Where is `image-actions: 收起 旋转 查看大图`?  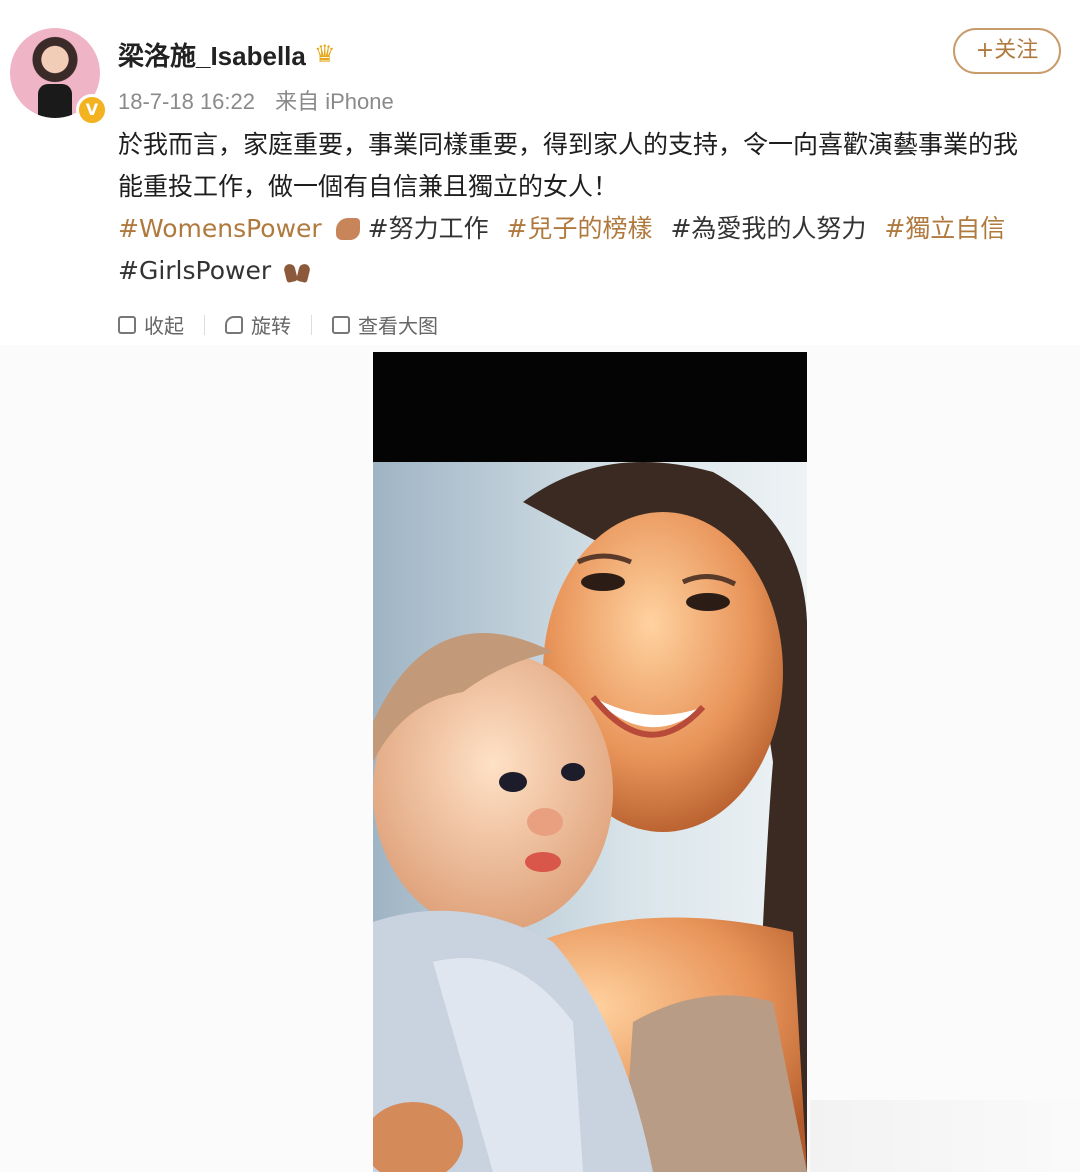
image-actions: 收起 旋转 查看大图 is located at coordinates (278, 324).